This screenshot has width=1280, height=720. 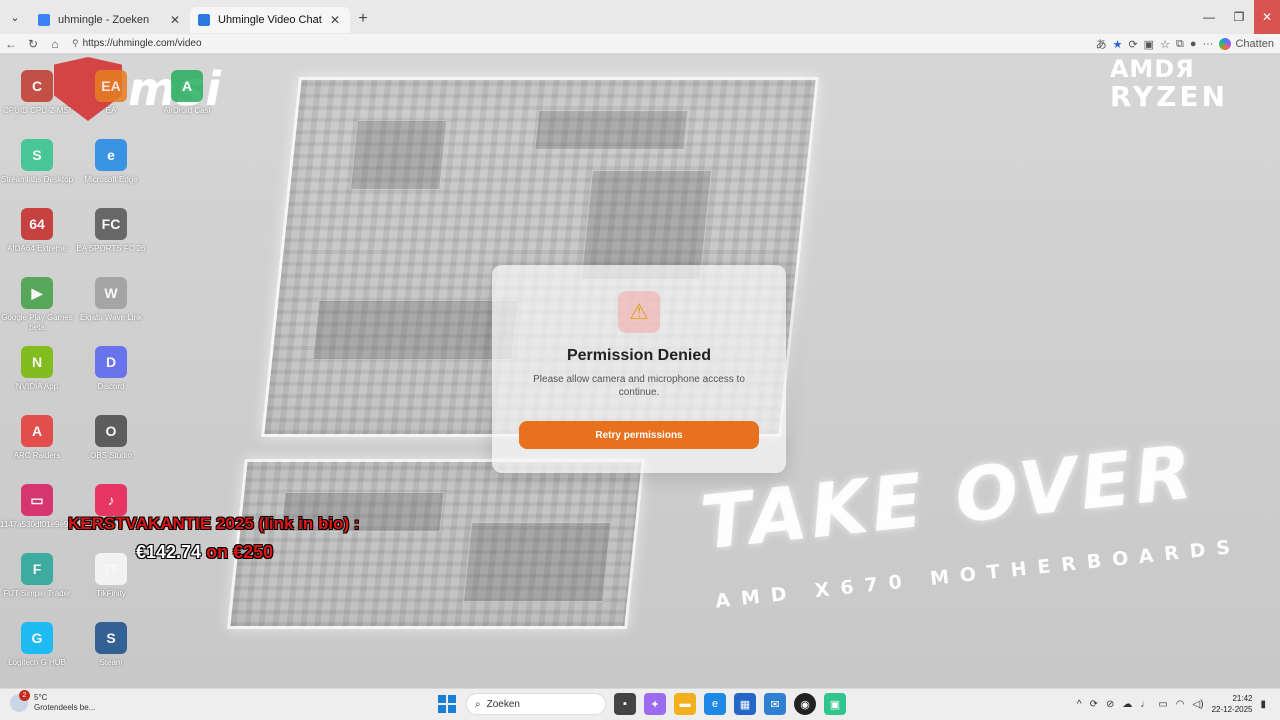 What do you see at coordinates (641, 704) in the screenshot?
I see `taskbar-apps: ⌕ Zoeken ▪ ✦ ▬ e ▦ ✉ ◉ ▣` at bounding box center [641, 704].